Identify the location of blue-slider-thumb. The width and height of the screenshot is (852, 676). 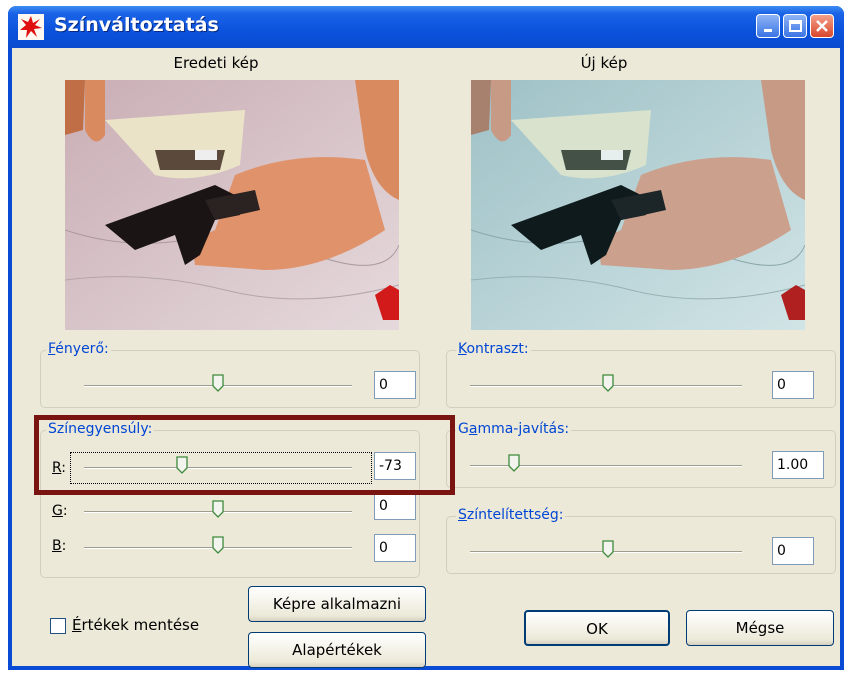
(218, 545).